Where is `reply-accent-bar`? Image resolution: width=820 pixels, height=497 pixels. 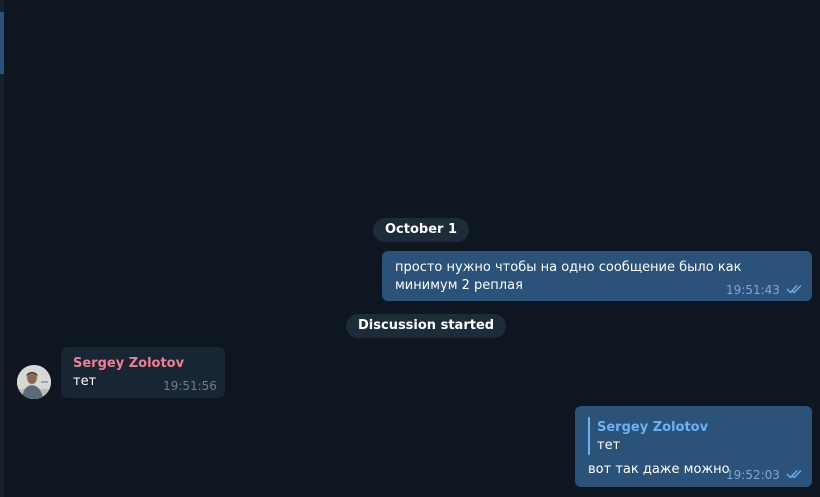 reply-accent-bar is located at coordinates (589, 436).